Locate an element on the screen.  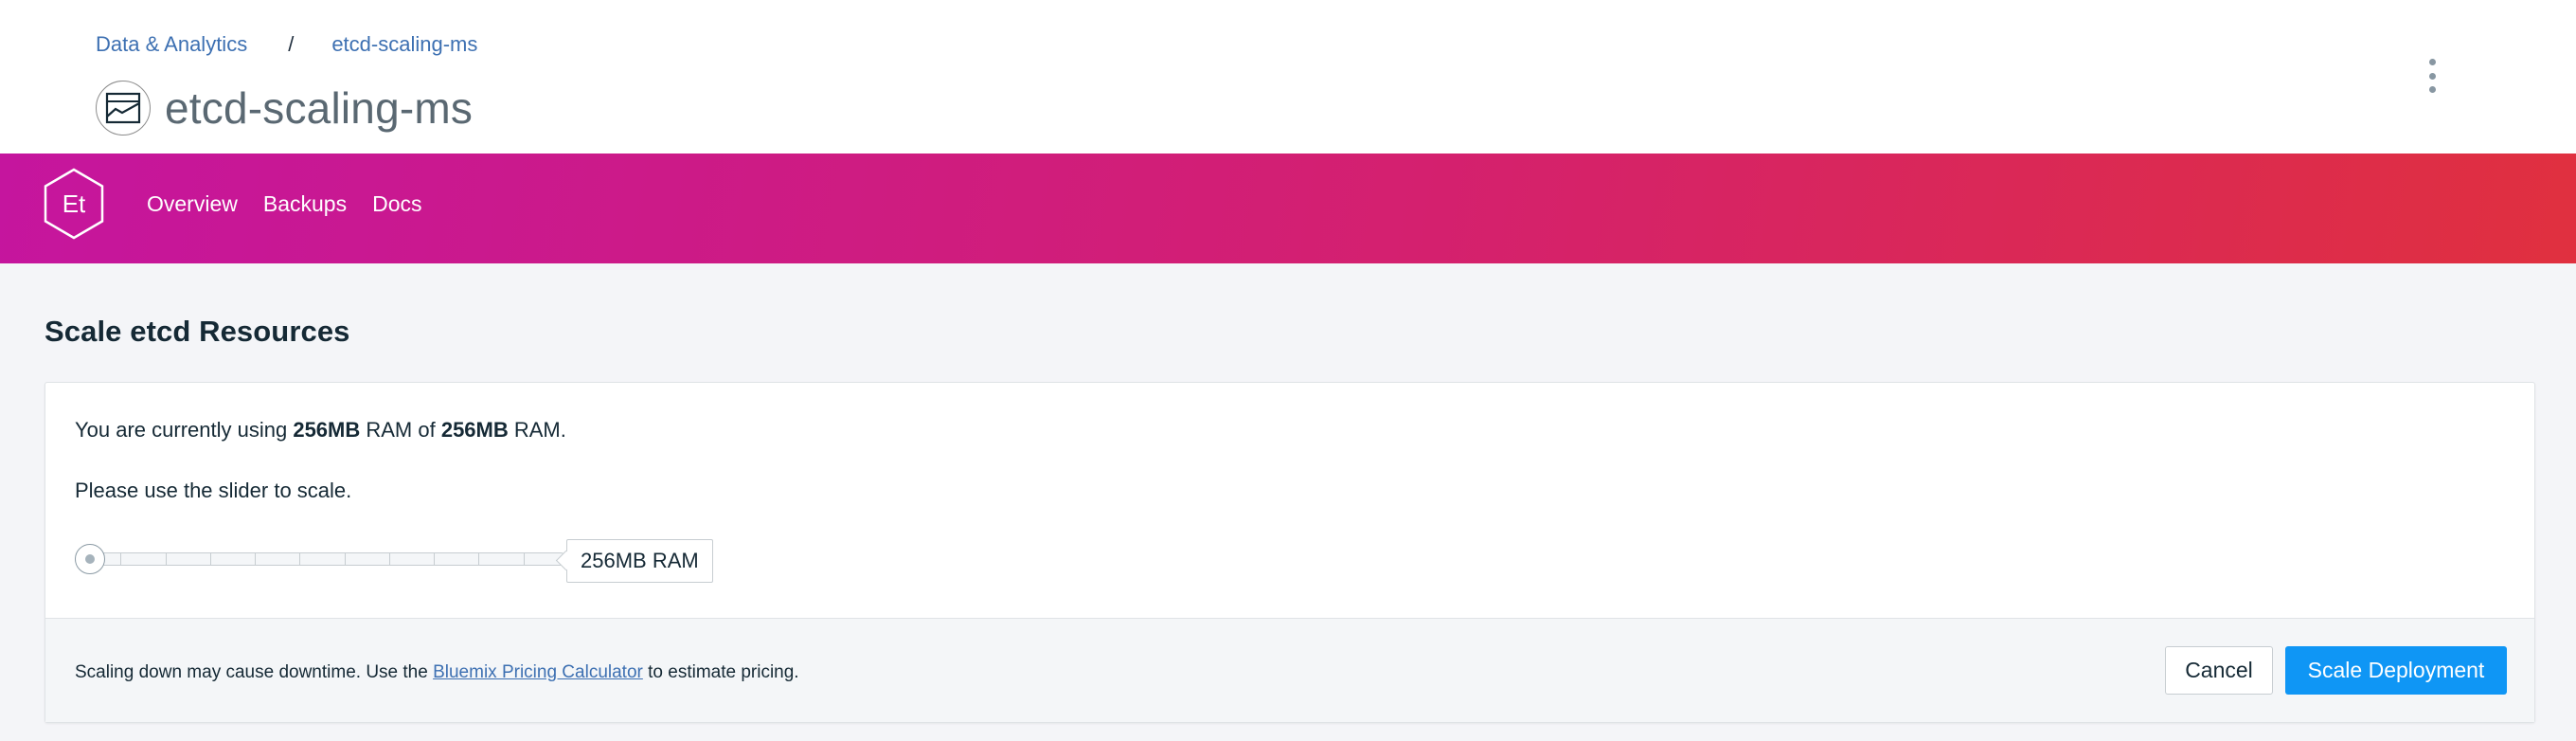
service-nav: Overview Backups Docs is located at coordinates (297, 204).